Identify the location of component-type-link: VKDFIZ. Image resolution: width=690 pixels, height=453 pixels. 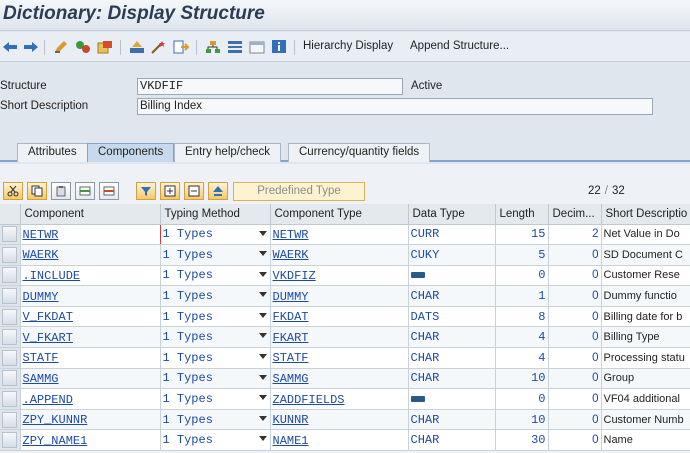
(294, 276).